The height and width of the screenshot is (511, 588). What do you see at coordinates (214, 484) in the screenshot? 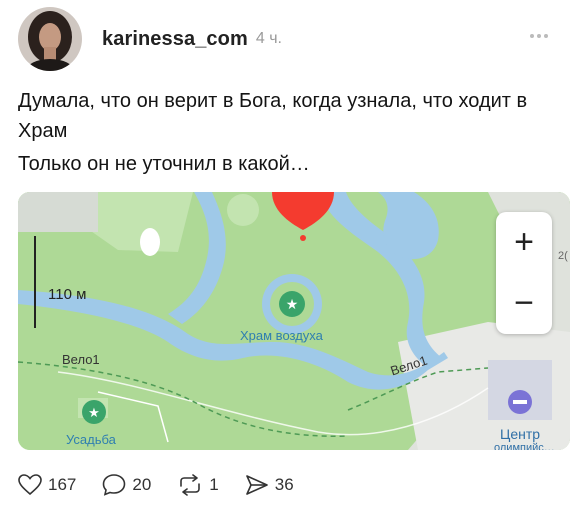
I see `repost-count: 1` at bounding box center [214, 484].